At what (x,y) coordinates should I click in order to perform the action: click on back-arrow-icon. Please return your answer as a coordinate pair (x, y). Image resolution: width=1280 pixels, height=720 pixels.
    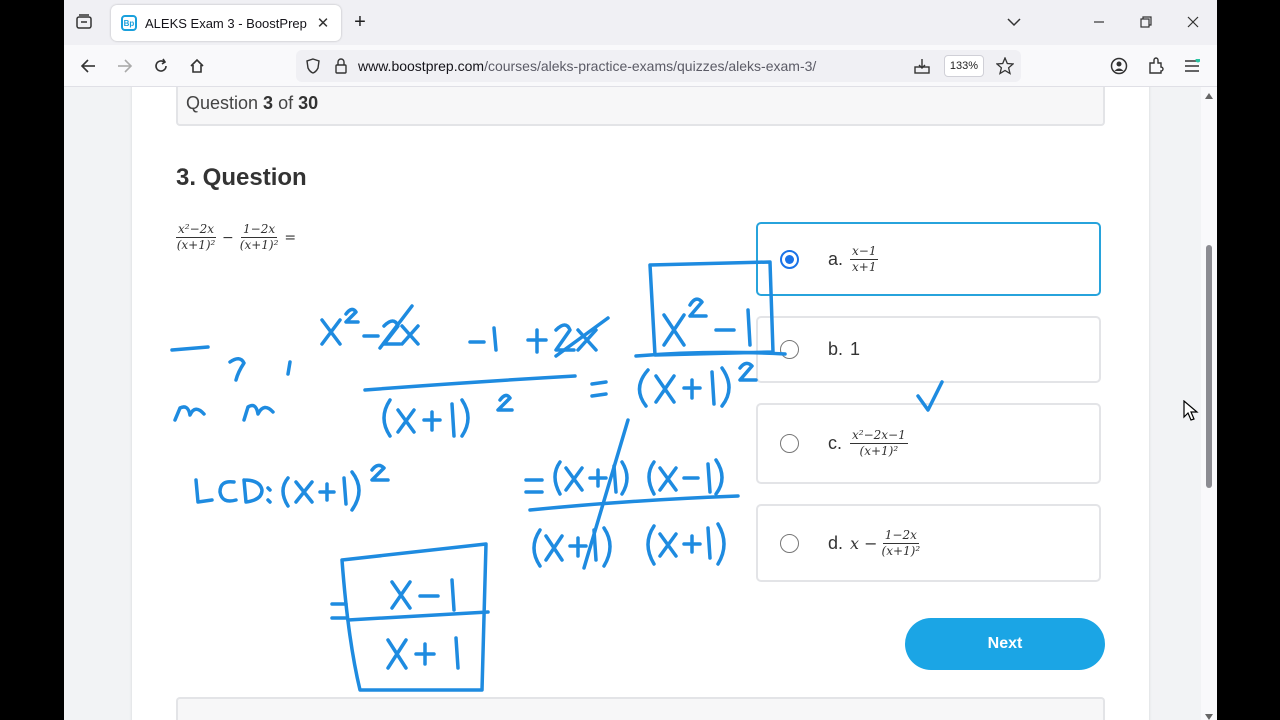
    Looking at the image, I should click on (88, 66).